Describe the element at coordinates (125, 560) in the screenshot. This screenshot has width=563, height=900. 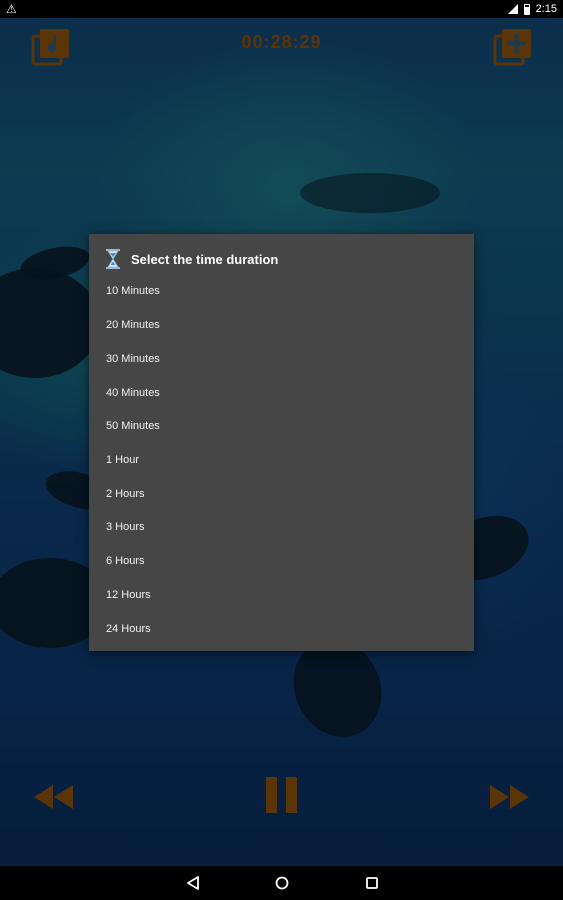
I see `option-label: 6 Hours` at that location.